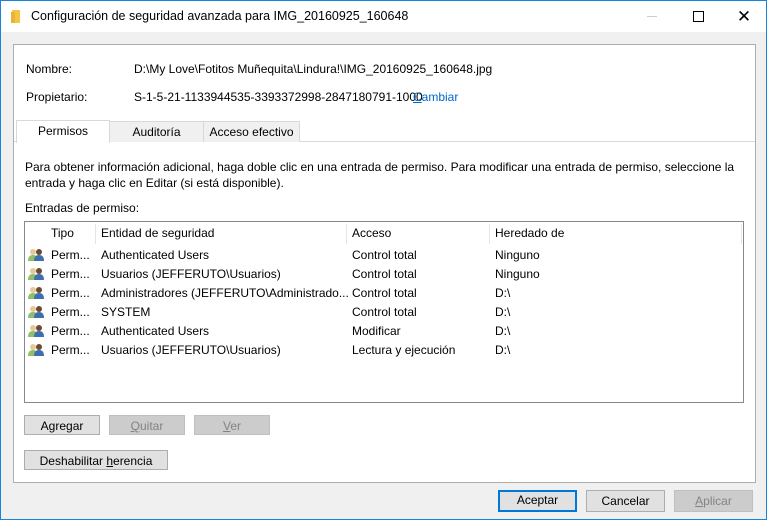 The height and width of the screenshot is (520, 767). I want to click on tab-permisos: Permisos, so click(63, 131).